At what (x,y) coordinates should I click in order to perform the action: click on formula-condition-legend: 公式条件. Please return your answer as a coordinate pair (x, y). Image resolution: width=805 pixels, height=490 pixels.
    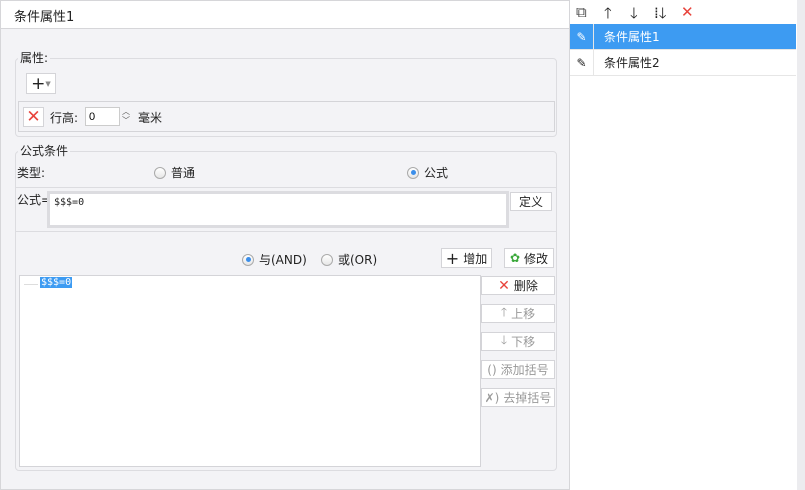
    Looking at the image, I should click on (44, 150).